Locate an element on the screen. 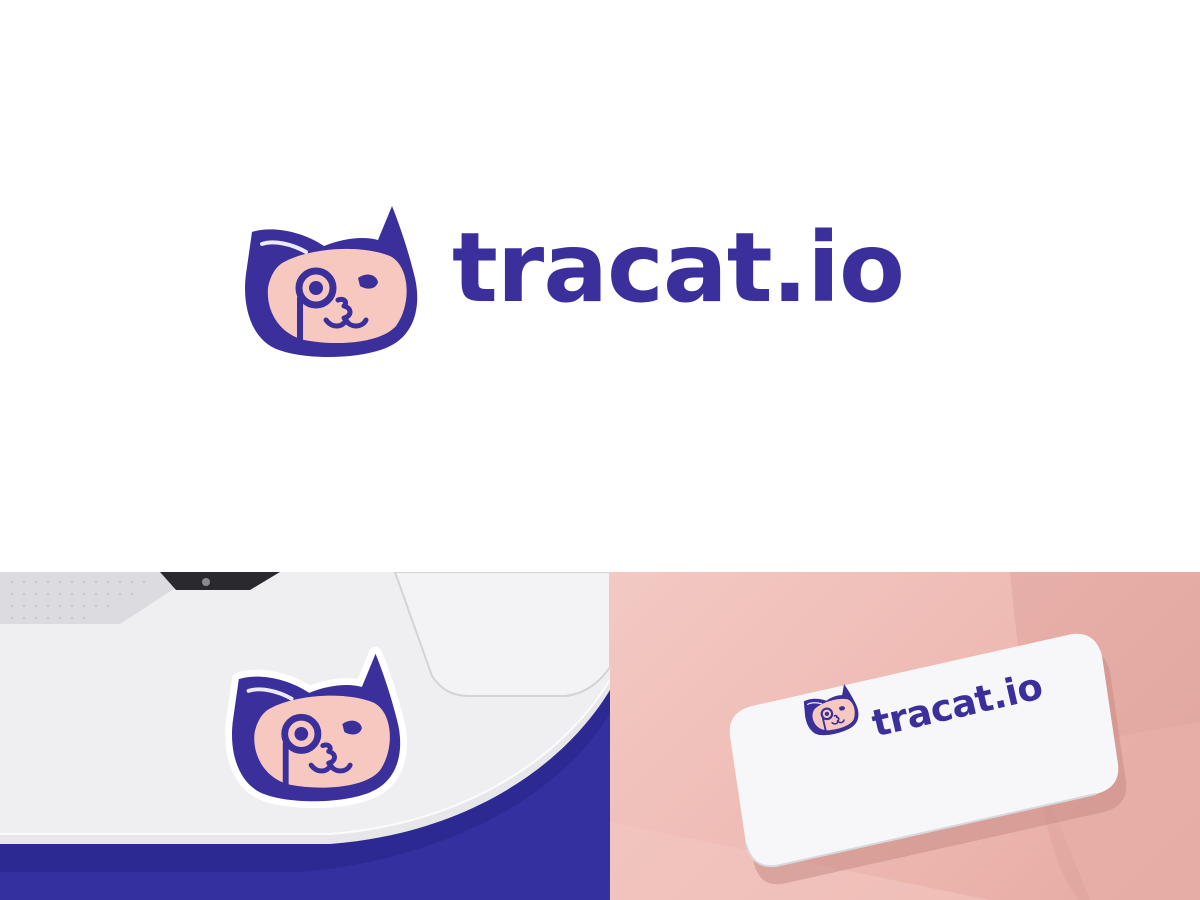  hero-wordmark: tracat.io is located at coordinates (678, 268).